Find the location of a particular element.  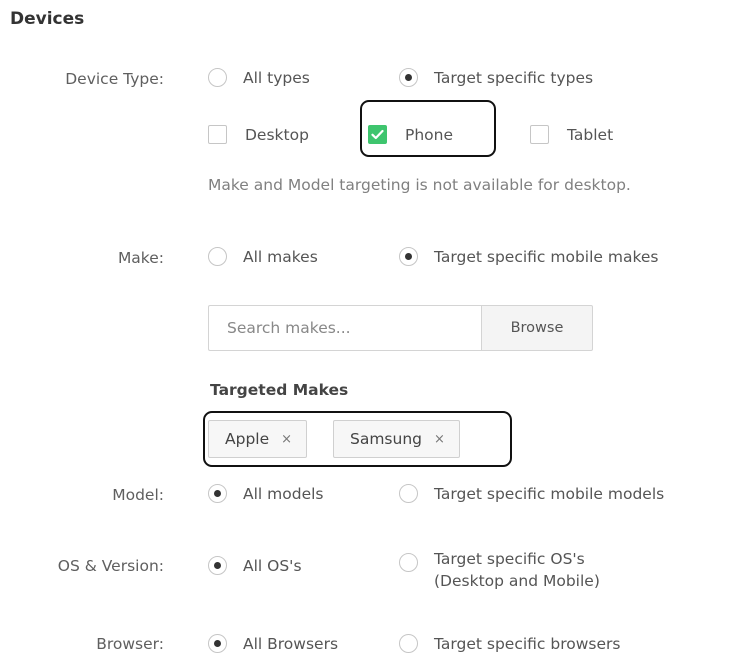

checkbox-tablet: Tablet is located at coordinates (571, 134).